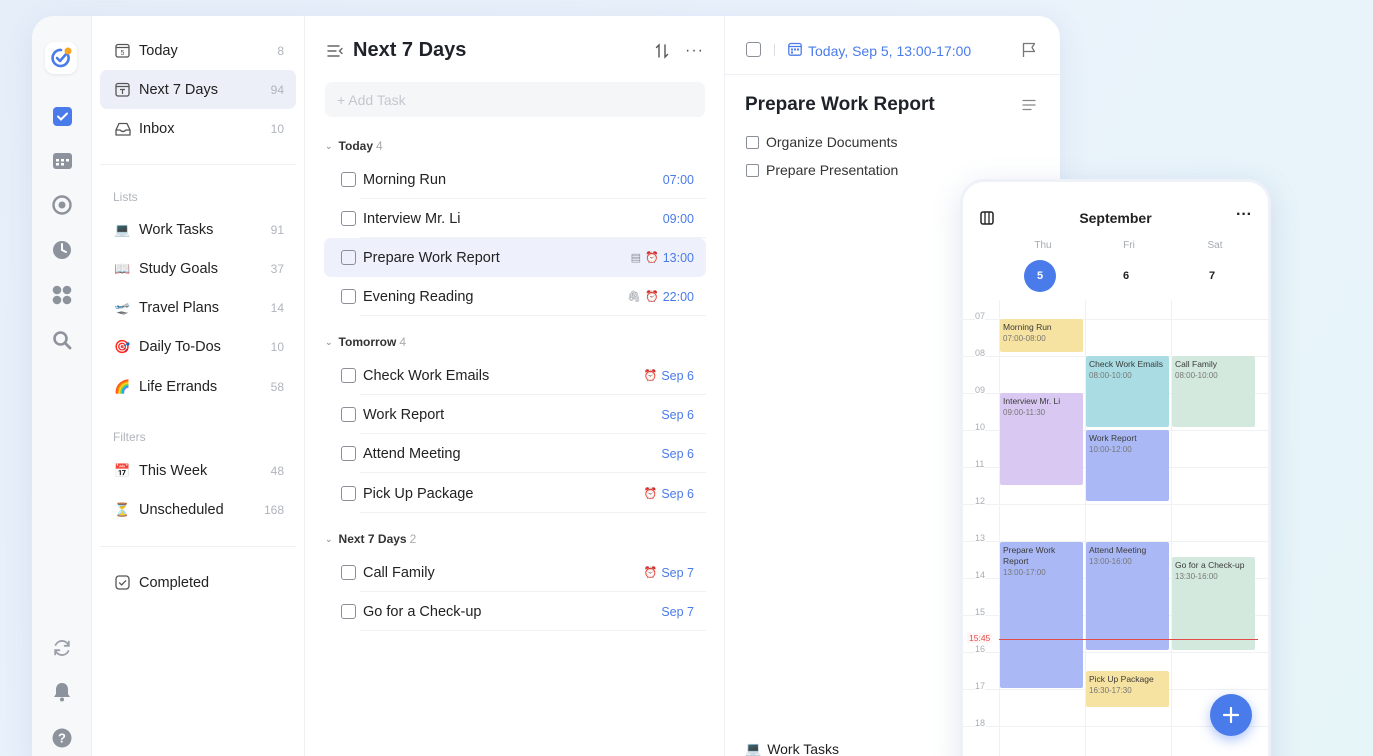 The image size is (1373, 756). I want to click on description-icon, so click(1029, 107).